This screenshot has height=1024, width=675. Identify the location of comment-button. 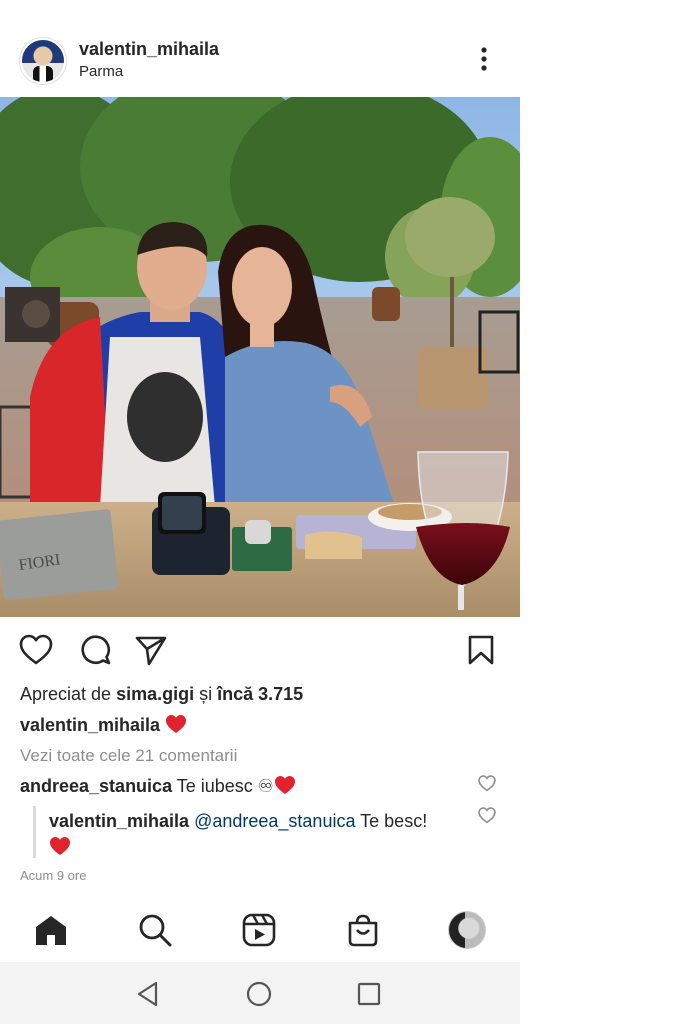
(95, 650).